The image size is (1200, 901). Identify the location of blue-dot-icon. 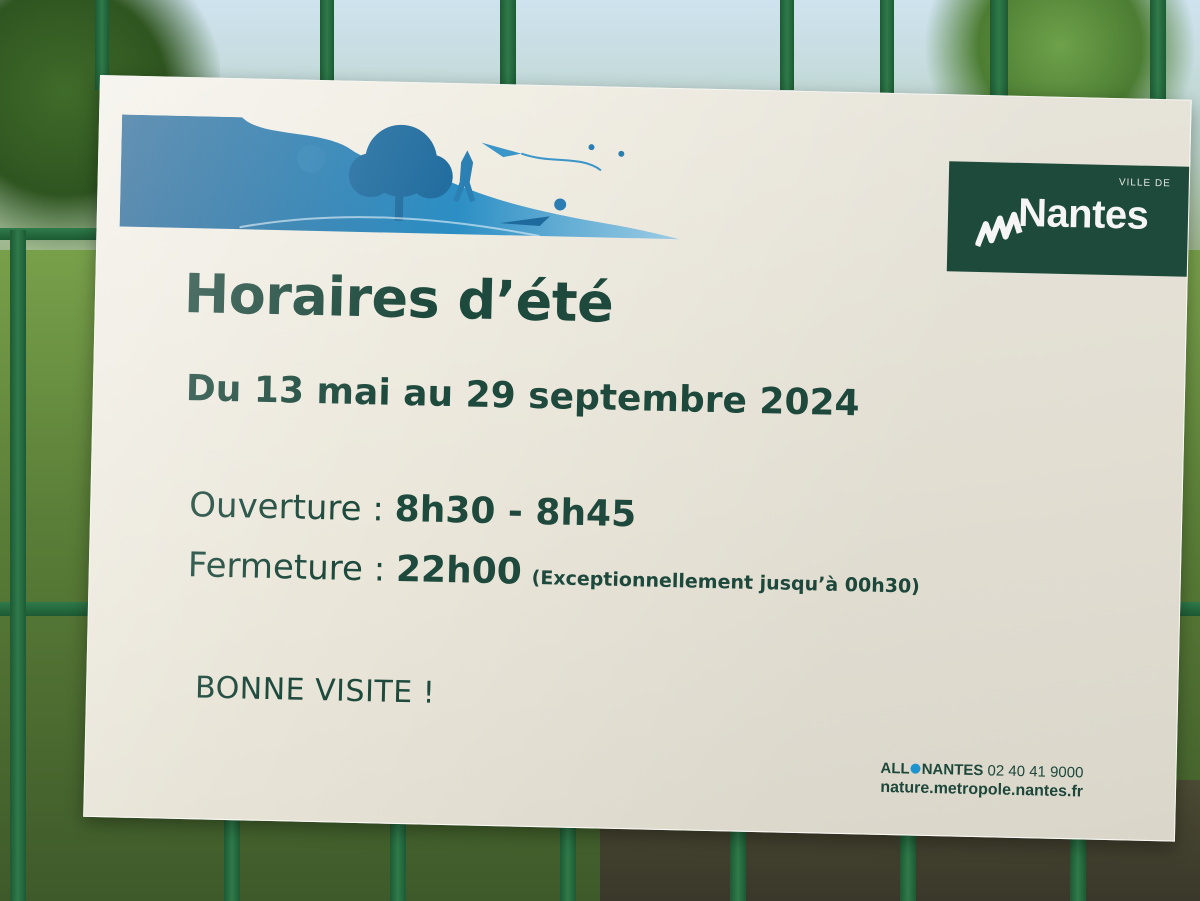
(915, 768).